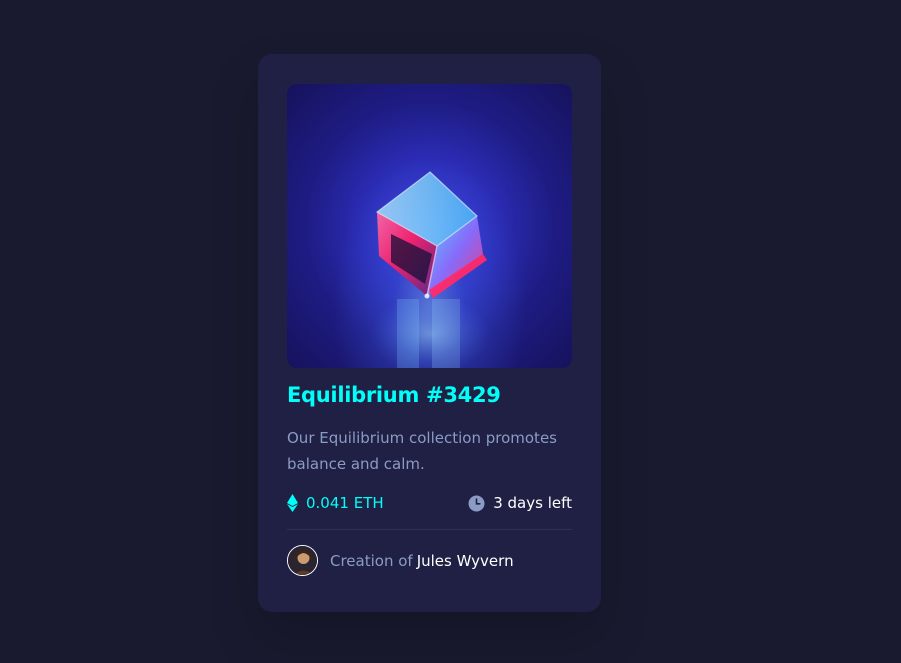  Describe the element at coordinates (465, 561) in the screenshot. I see `creator-name-link: Jules Wyvern` at that location.